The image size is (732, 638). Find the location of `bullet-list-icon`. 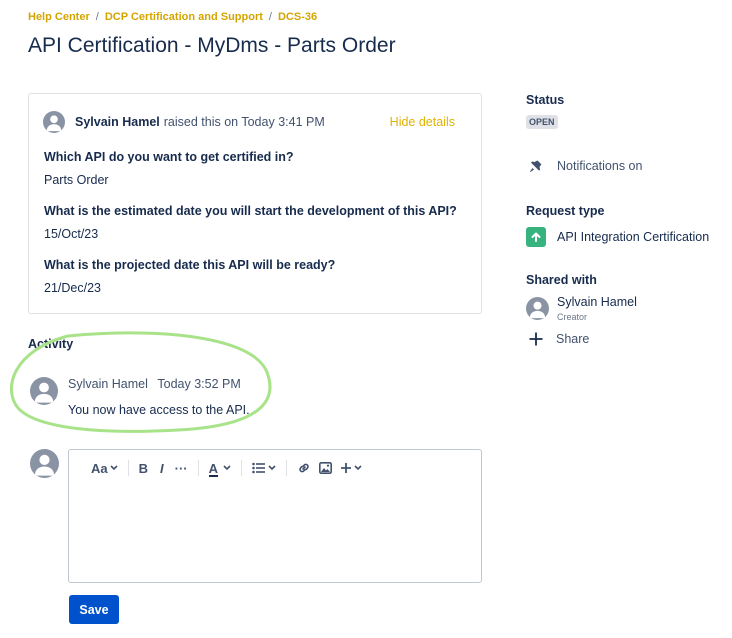

bullet-list-icon is located at coordinates (259, 468).